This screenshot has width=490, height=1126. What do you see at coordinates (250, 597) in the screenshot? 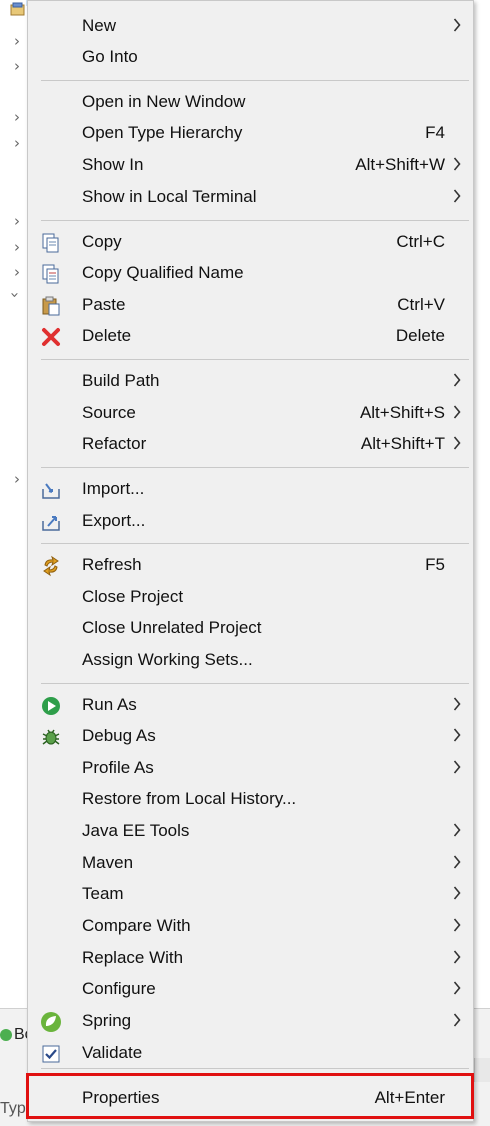
I see `menu-item-close-project: Close Project` at bounding box center [250, 597].